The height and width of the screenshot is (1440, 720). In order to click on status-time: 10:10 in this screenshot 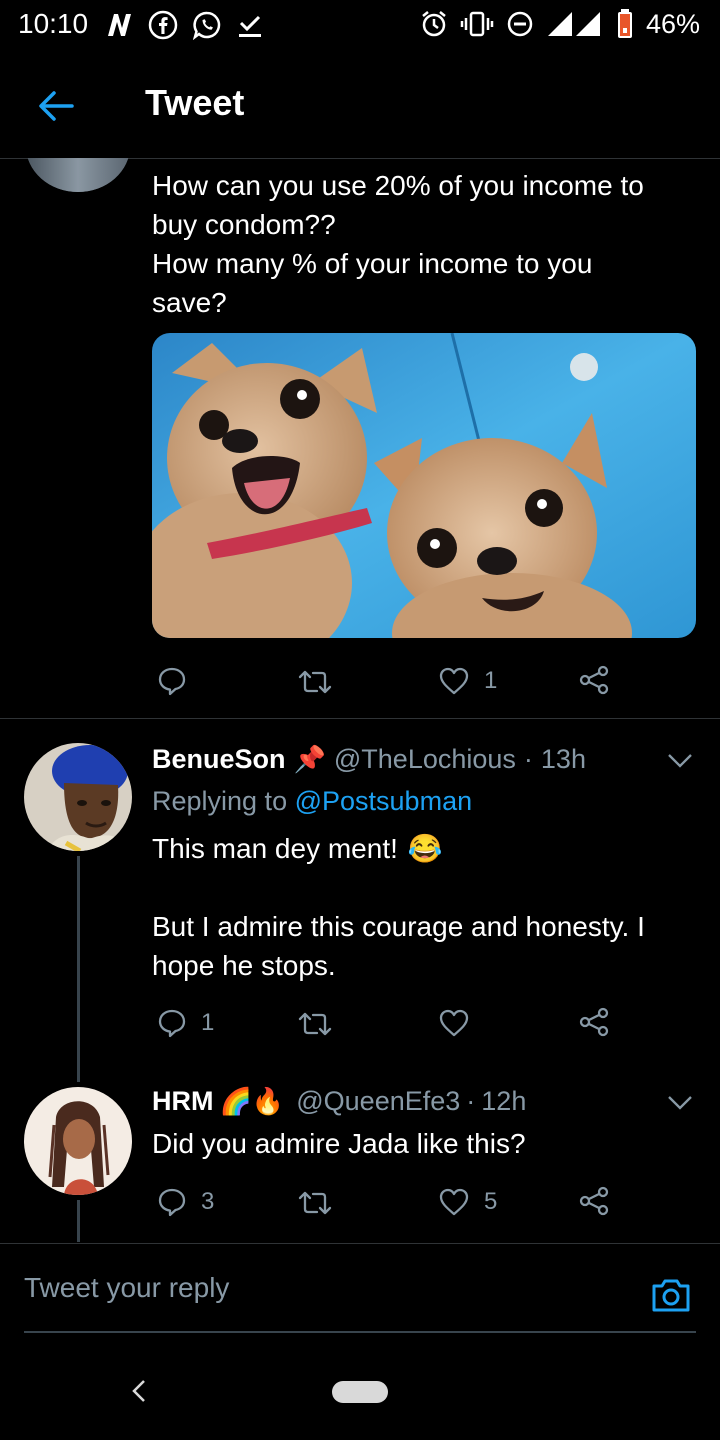, I will do `click(53, 23)`.